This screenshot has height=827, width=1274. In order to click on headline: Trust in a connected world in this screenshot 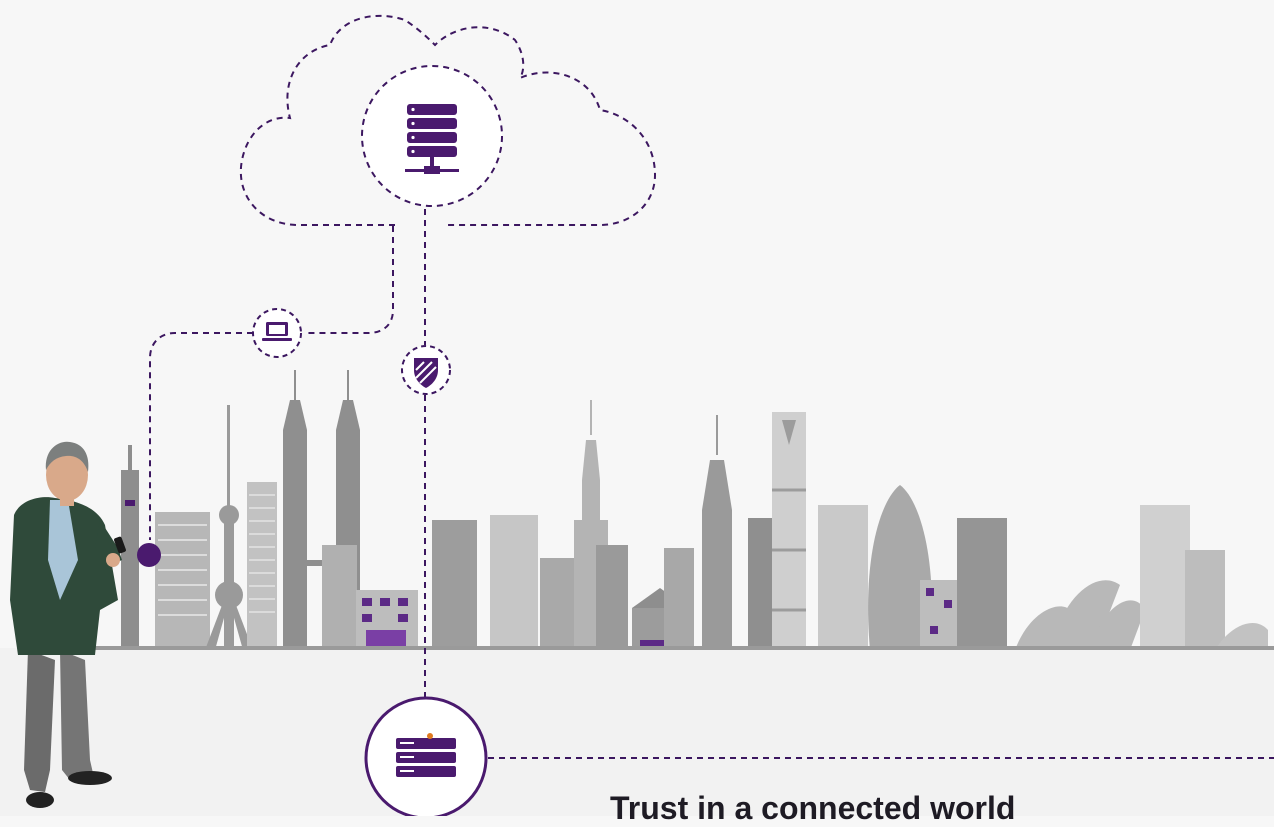, I will do `click(813, 808)`.